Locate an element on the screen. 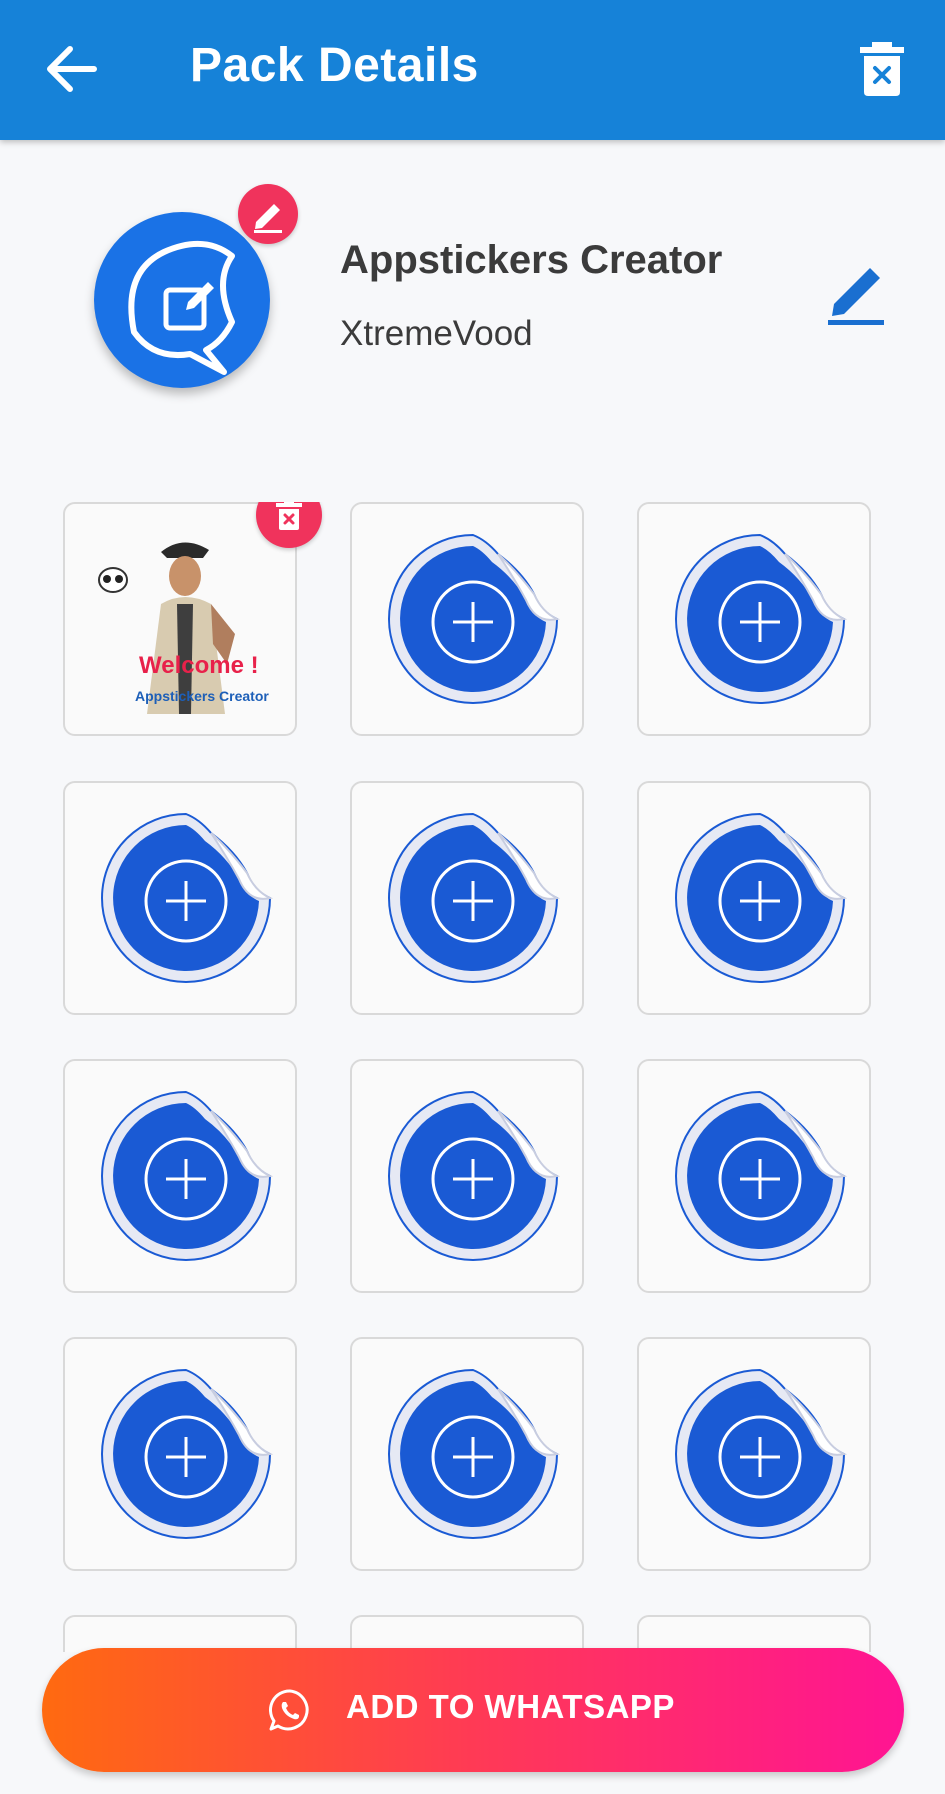  sticker-image: Welcome ! Appstickers Creator is located at coordinates (182, 621).